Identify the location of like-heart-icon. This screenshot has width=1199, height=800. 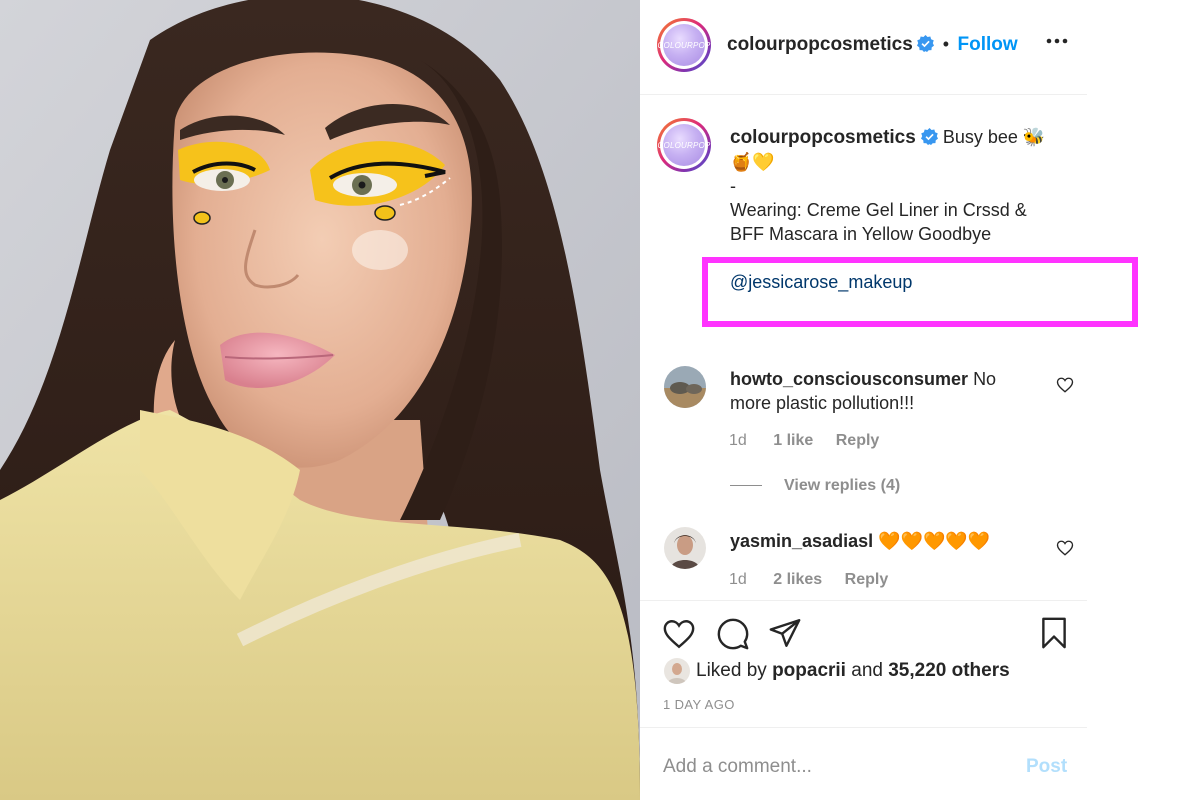
(679, 634).